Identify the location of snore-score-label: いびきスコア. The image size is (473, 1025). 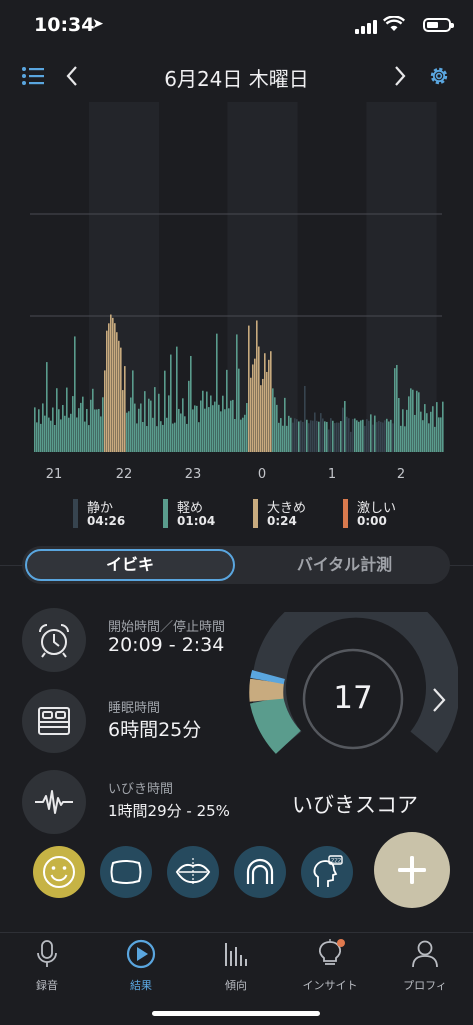
(355, 805).